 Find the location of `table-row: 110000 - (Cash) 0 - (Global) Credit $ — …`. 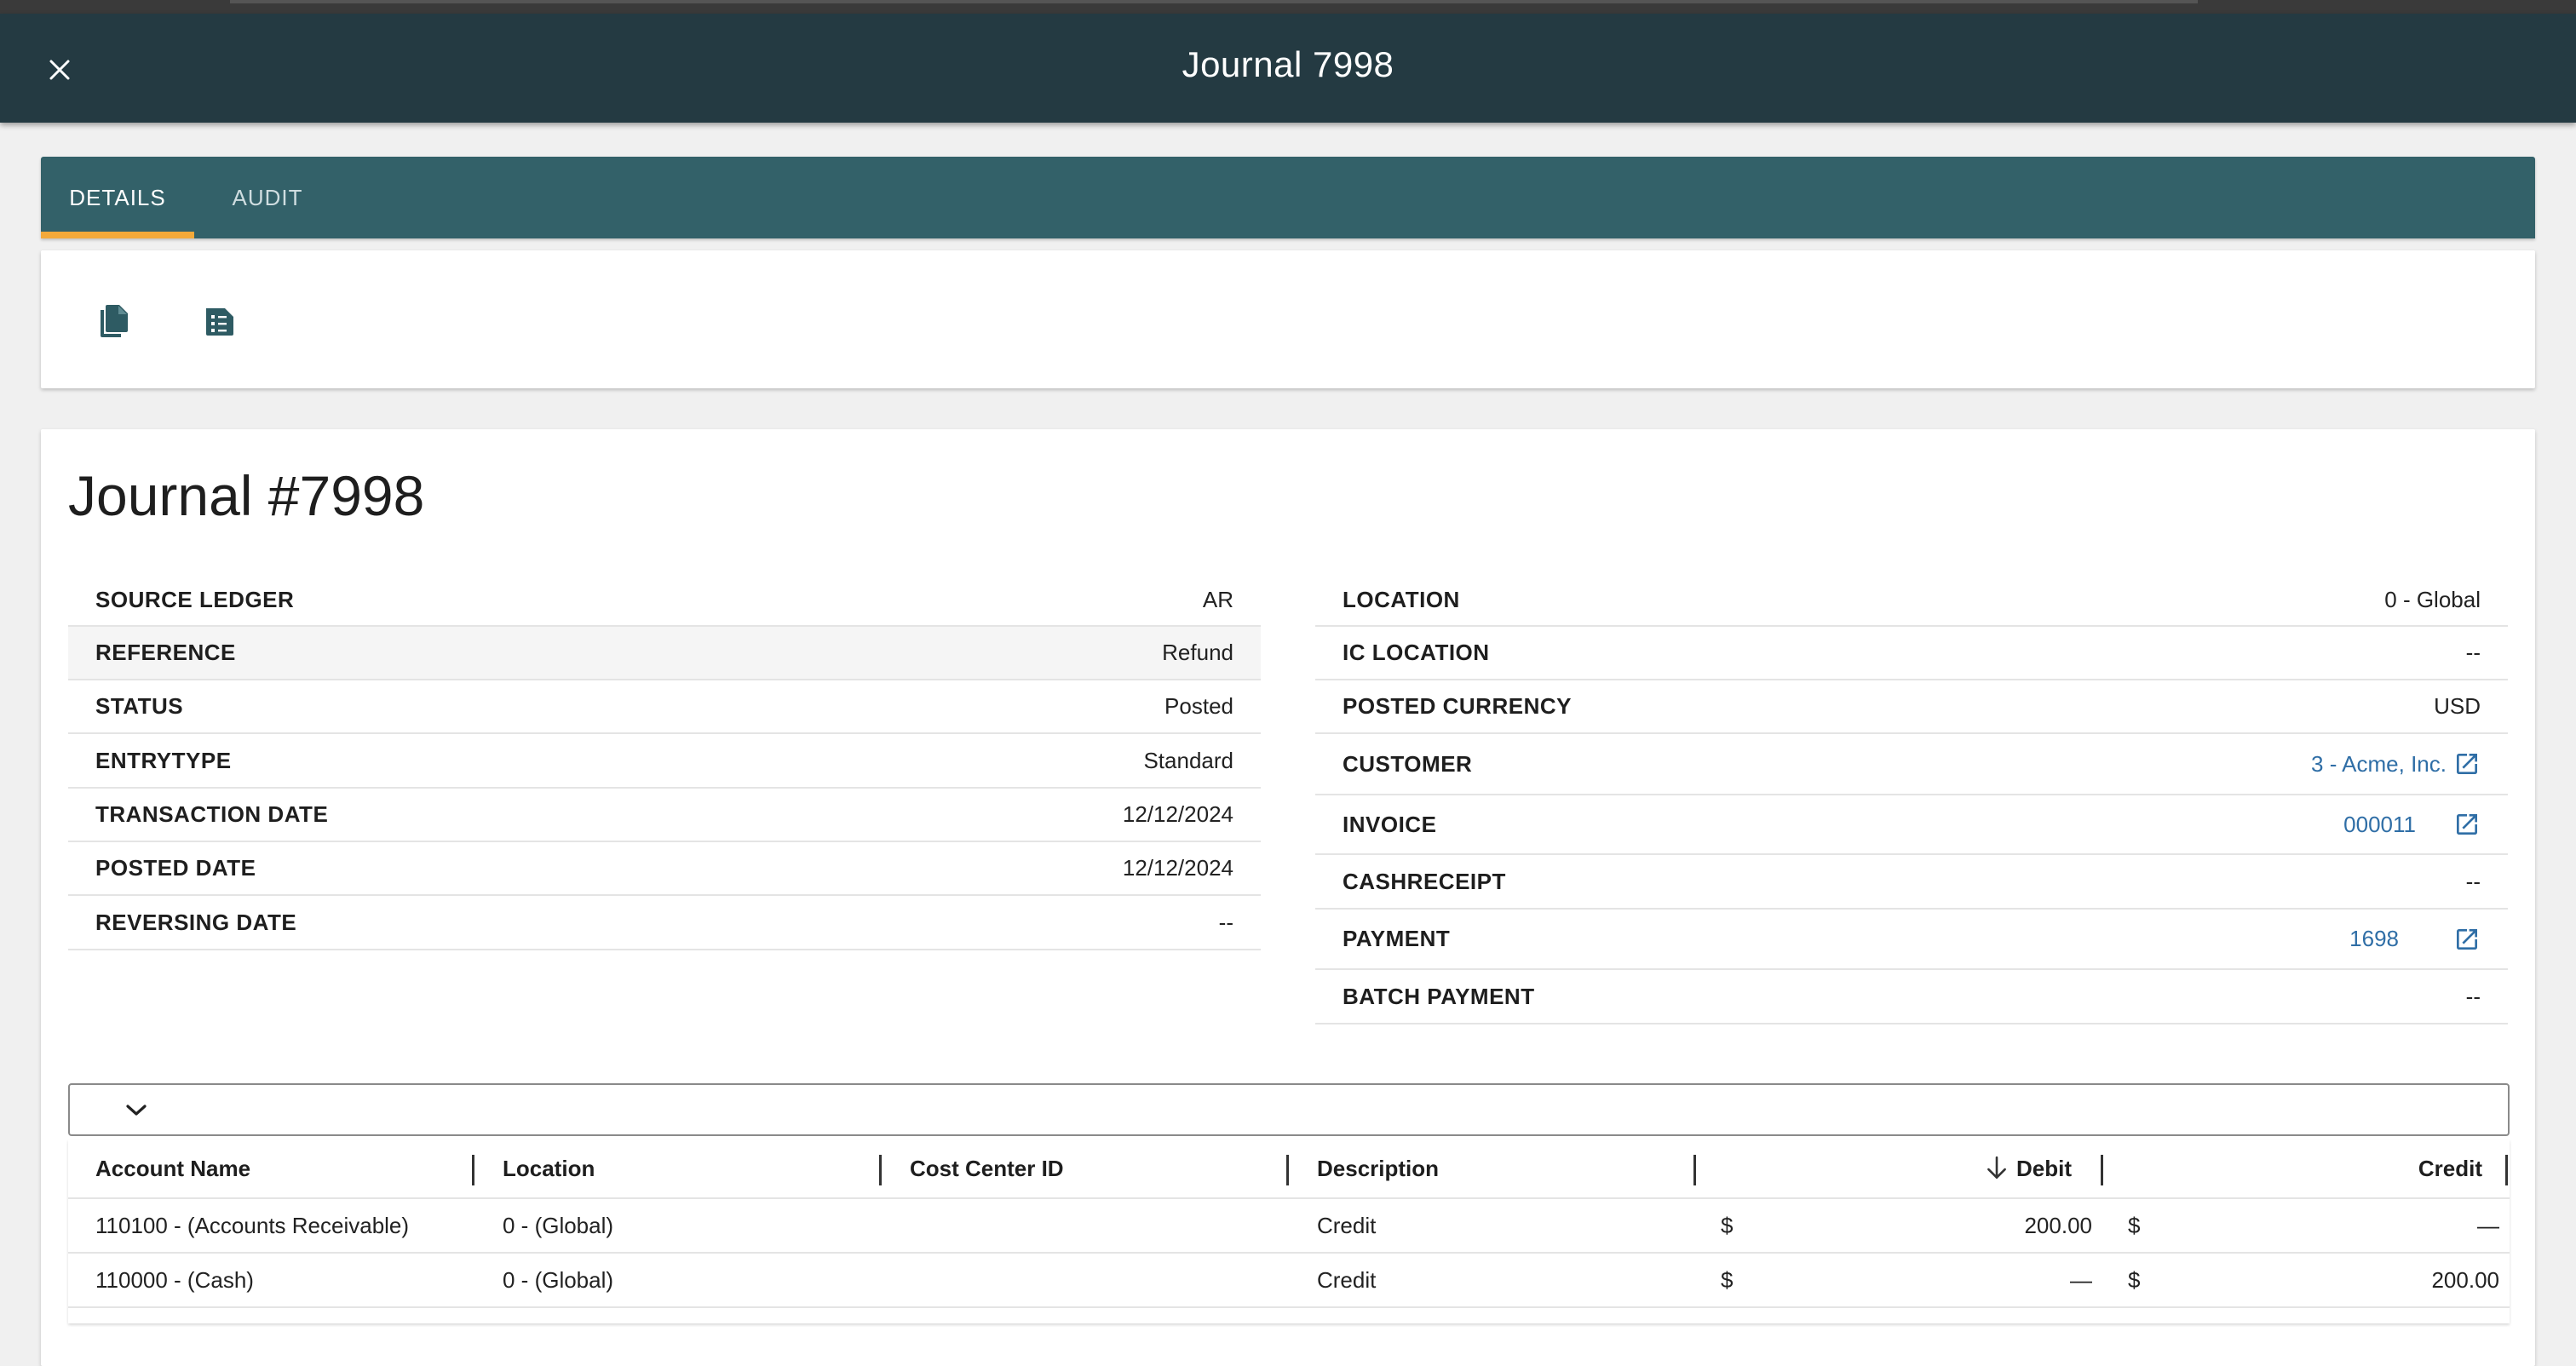

table-row: 110000 - (Cash) 0 - (Global) Credit $ — … is located at coordinates (1289, 1281).